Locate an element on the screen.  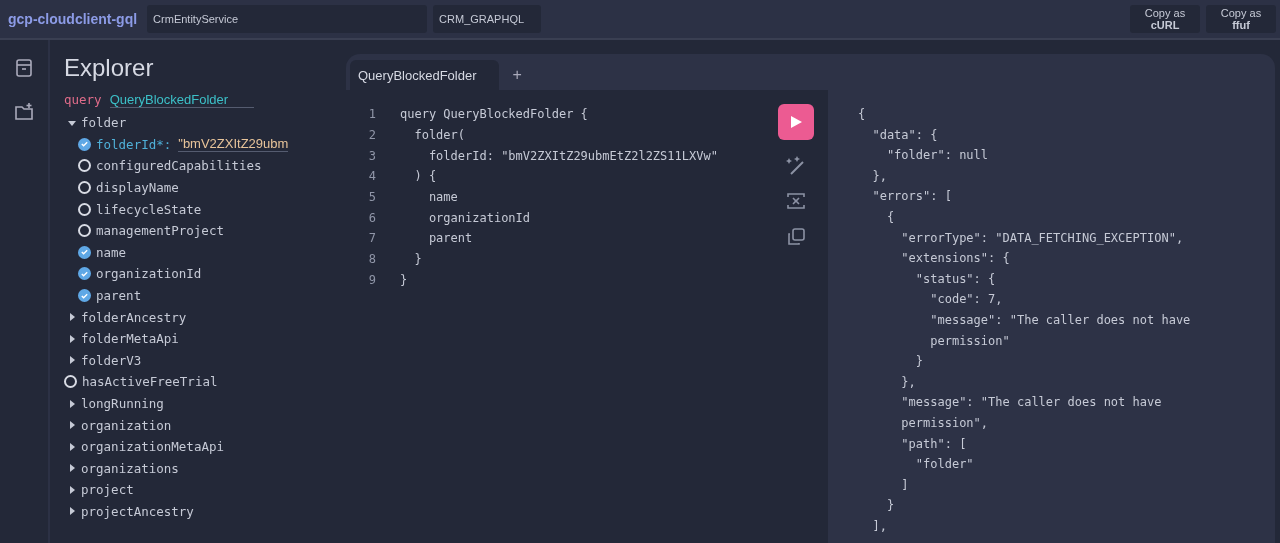
field-name: parent is located at coordinates (119, 296).